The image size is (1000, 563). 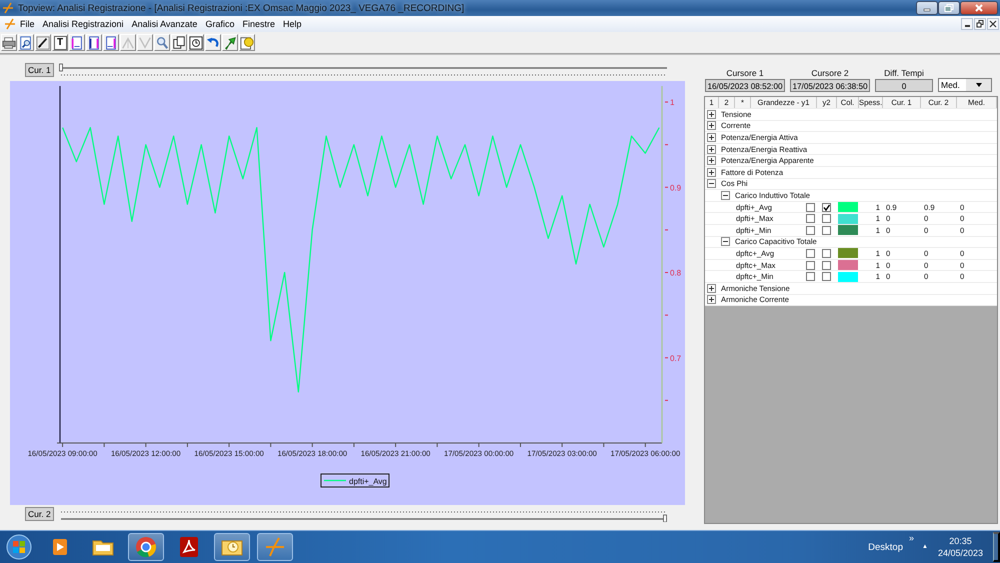 I want to click on preview-button, so click(x=26, y=42).